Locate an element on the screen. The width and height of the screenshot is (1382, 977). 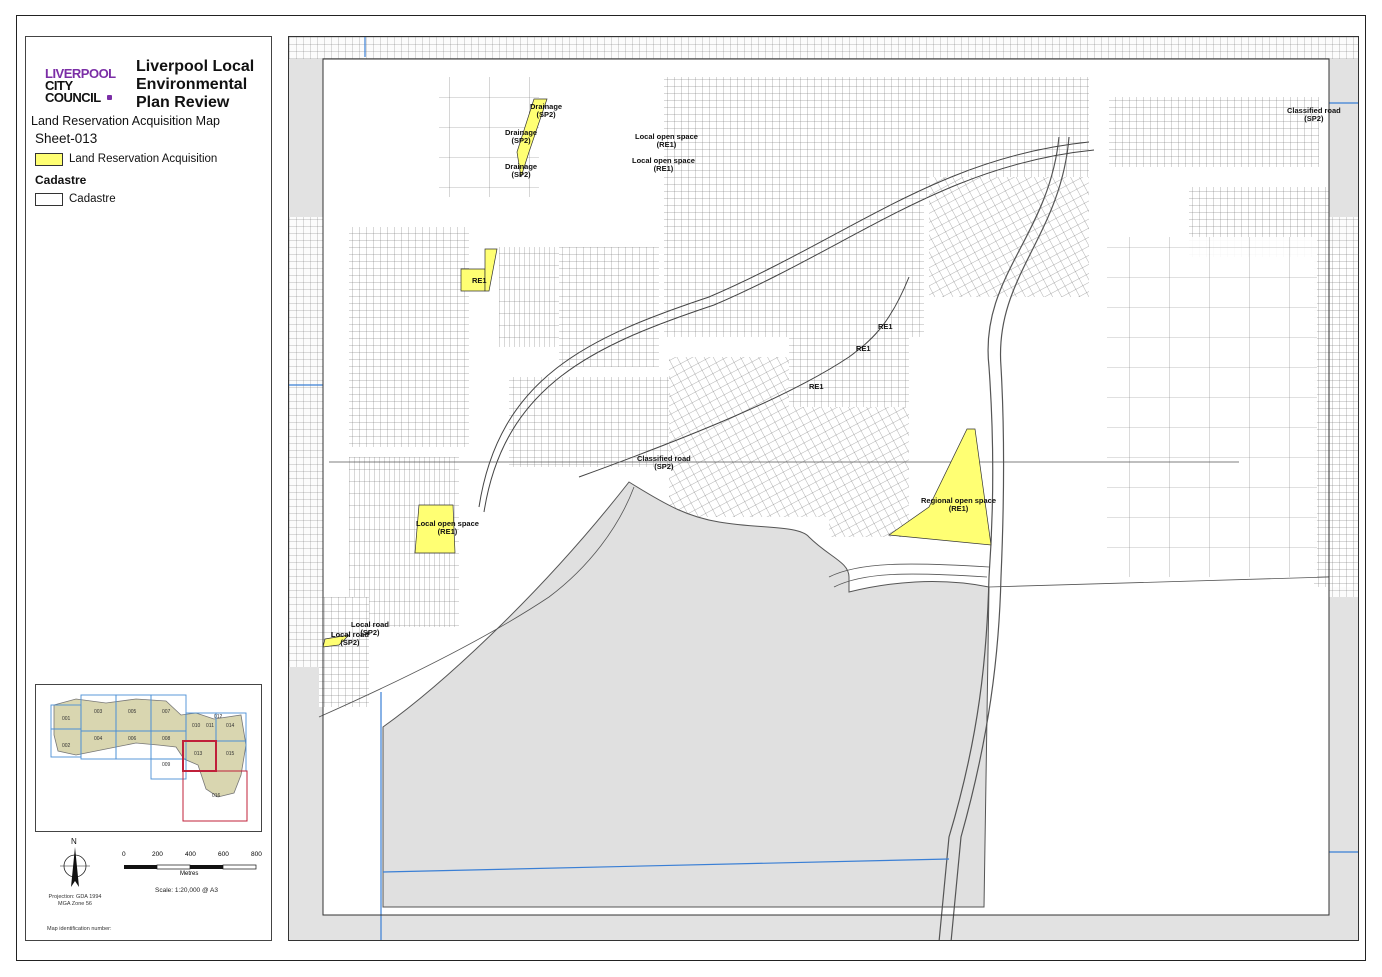
index-sheet-008: 008 is located at coordinates (166, 739).